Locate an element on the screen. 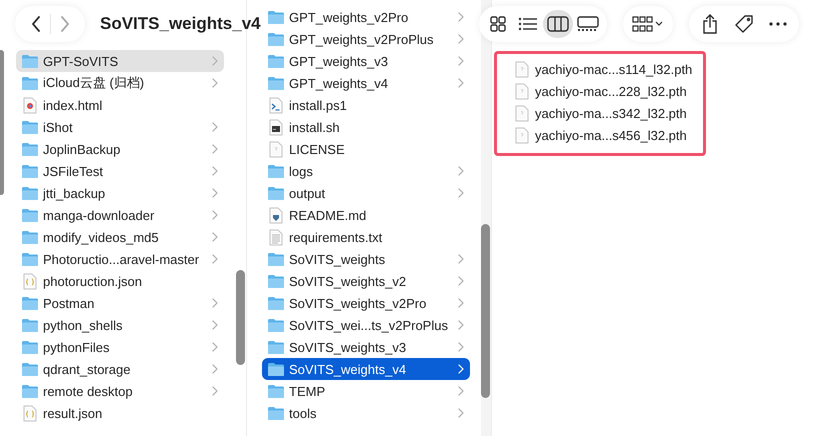 This screenshot has width=815, height=436. file-name: yachiyo-ma...s342_l32.pth is located at coordinates (611, 113).